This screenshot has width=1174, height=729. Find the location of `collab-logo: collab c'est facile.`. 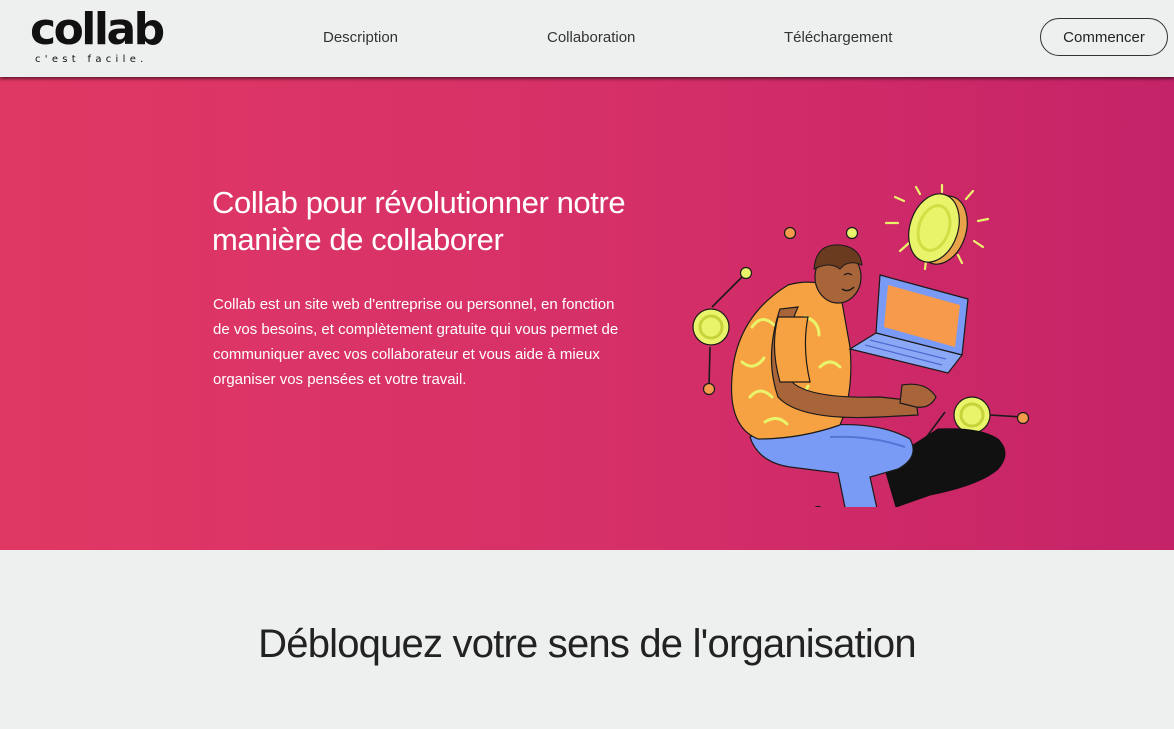

collab-logo: collab c'est facile. is located at coordinates (100, 38).